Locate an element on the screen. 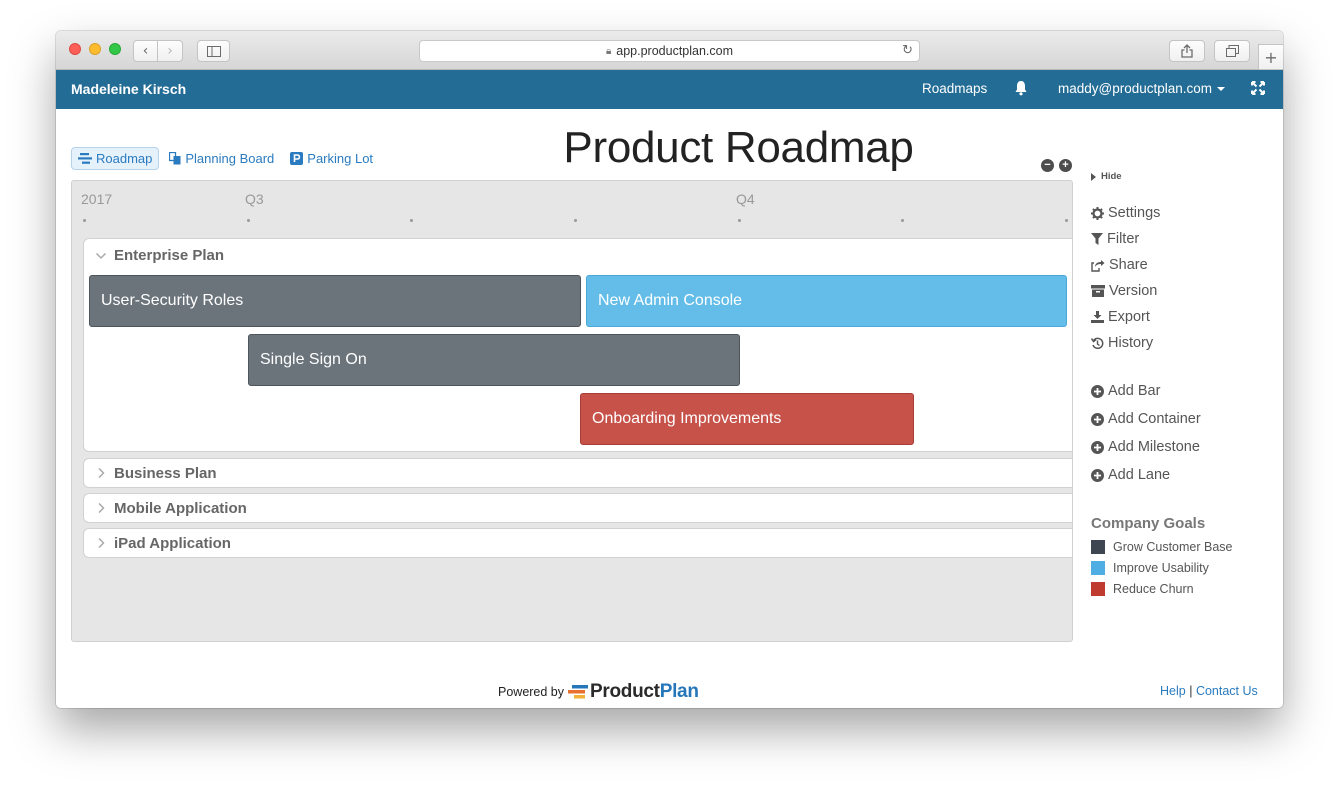 The height and width of the screenshot is (788, 1339). goal-legend-item: Improve Usability is located at coordinates (1150, 568).